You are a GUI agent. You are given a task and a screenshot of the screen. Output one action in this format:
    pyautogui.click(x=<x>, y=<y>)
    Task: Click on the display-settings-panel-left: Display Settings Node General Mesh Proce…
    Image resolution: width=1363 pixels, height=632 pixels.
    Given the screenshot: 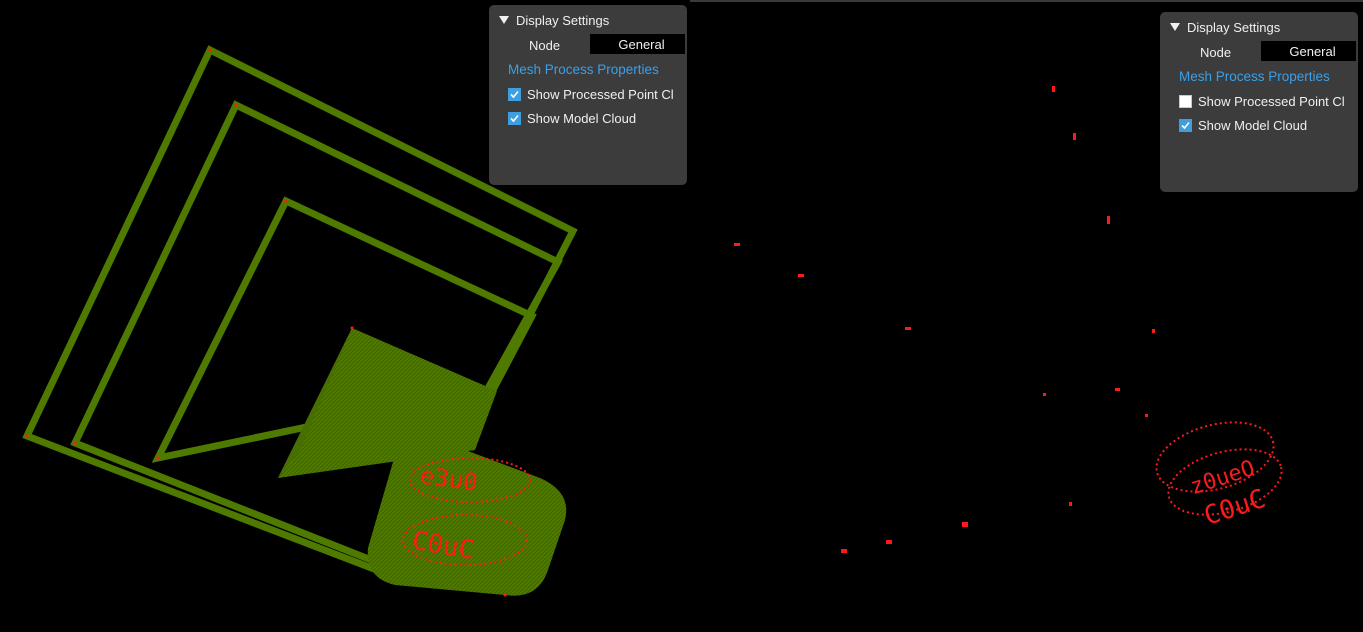 What is the action you would take?
    pyautogui.click(x=588, y=95)
    